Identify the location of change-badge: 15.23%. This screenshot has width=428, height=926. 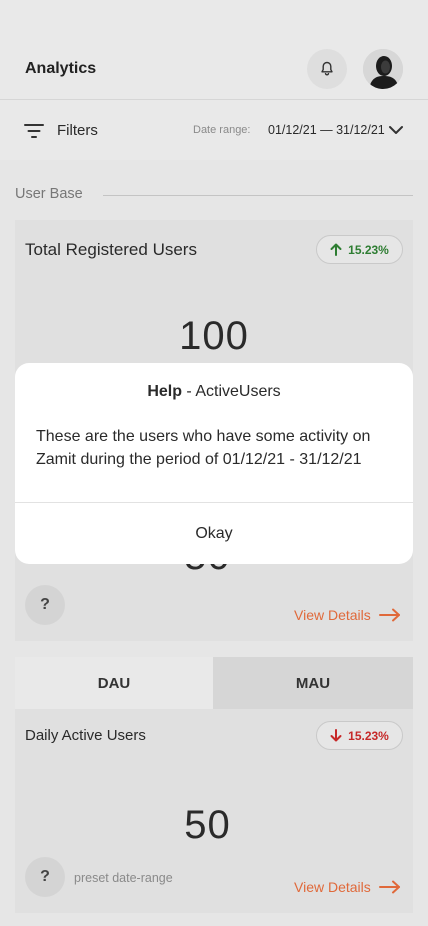
(359, 735).